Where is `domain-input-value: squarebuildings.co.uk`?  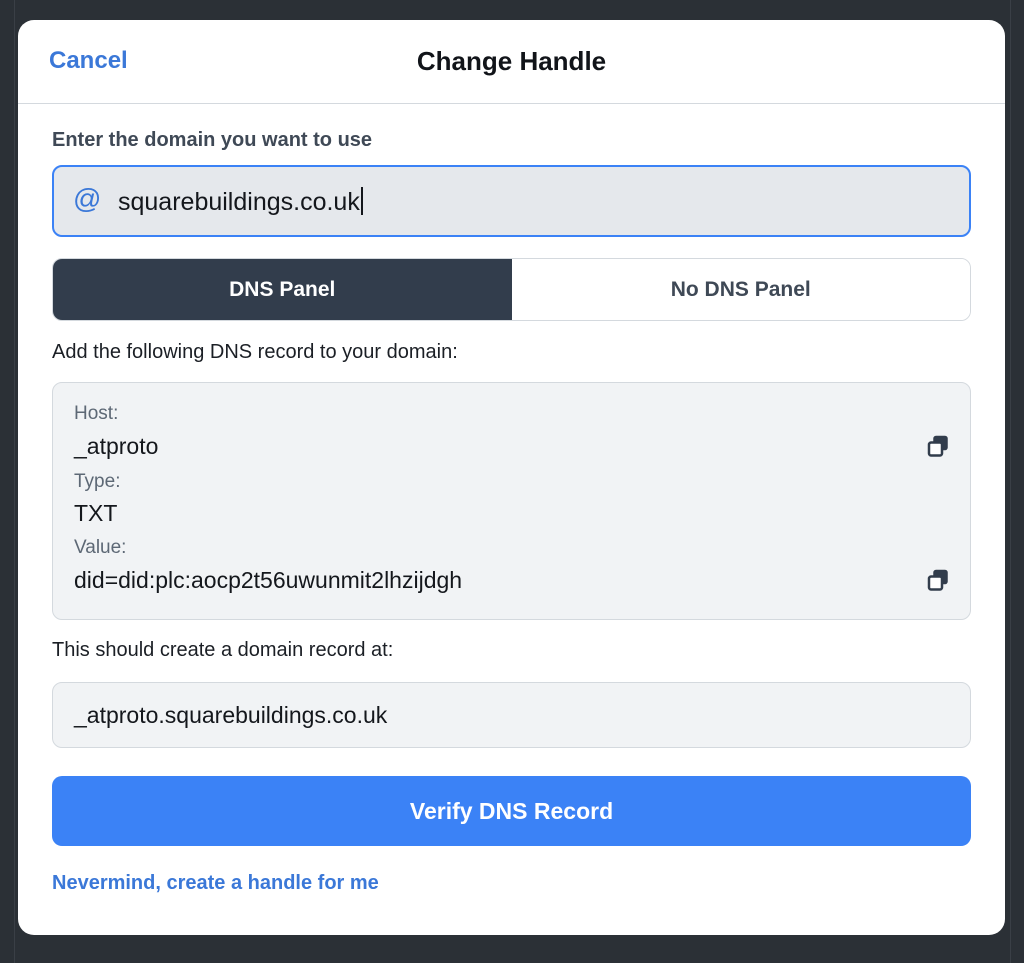
domain-input-value: squarebuildings.co.uk is located at coordinates (240, 202).